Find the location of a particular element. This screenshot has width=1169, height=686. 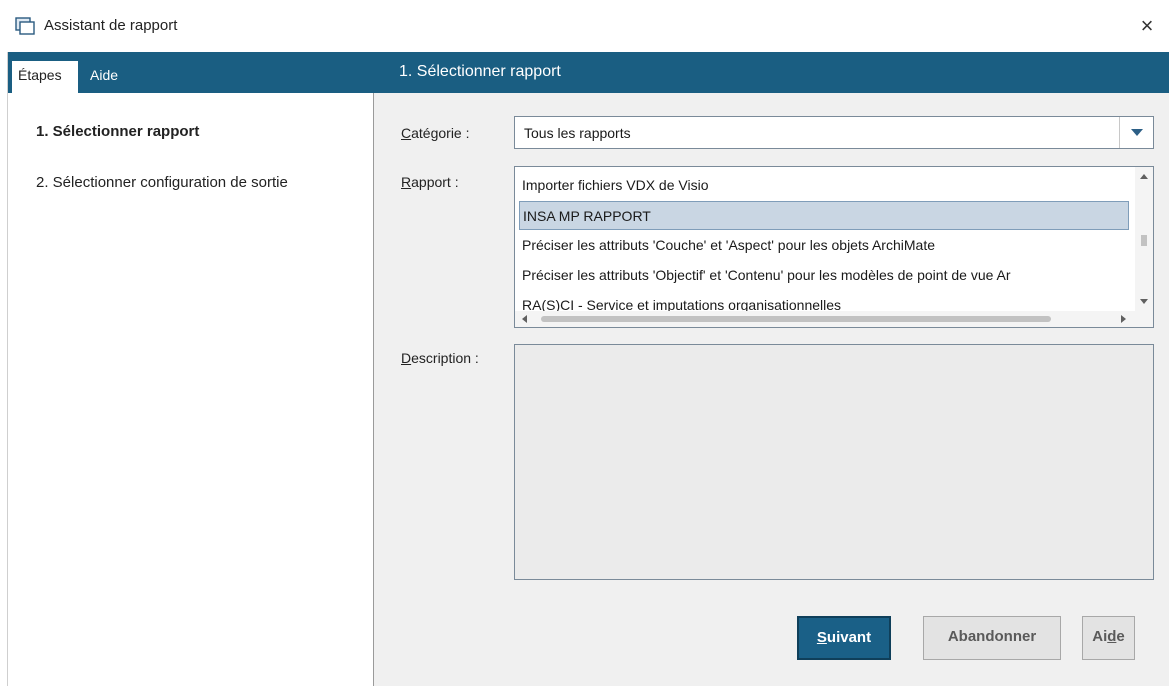

next-button: Suivant is located at coordinates (844, 638).